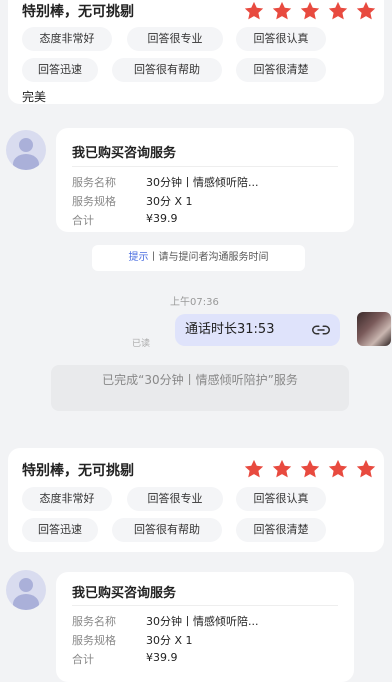 The width and height of the screenshot is (392, 682). I want to click on review-comment: 完美, so click(34, 97).